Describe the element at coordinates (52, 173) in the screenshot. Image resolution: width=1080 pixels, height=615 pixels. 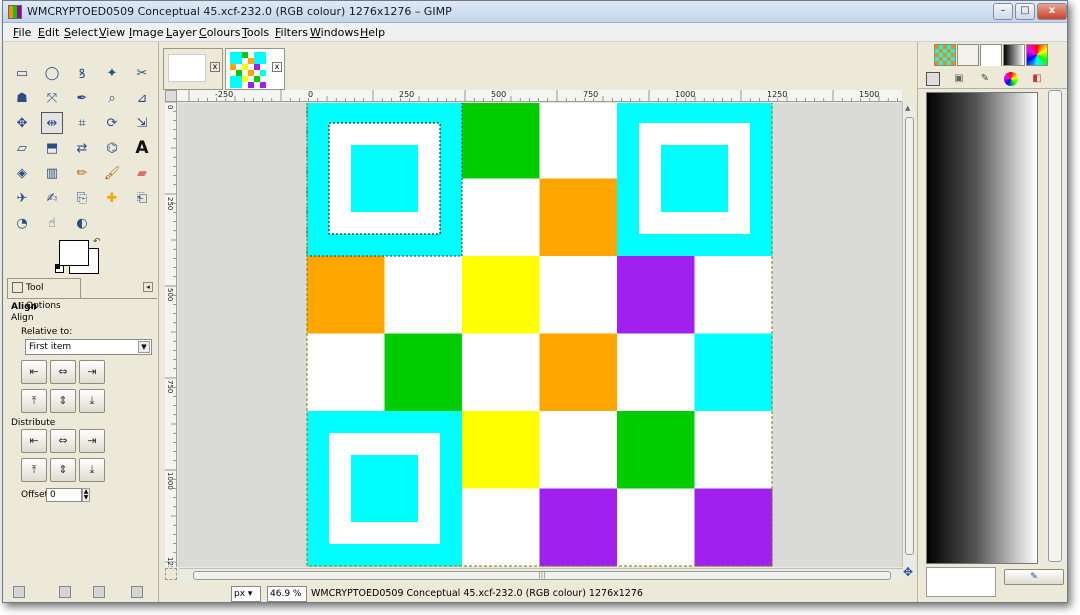
I see `blend-tool-icon: ▥` at that location.